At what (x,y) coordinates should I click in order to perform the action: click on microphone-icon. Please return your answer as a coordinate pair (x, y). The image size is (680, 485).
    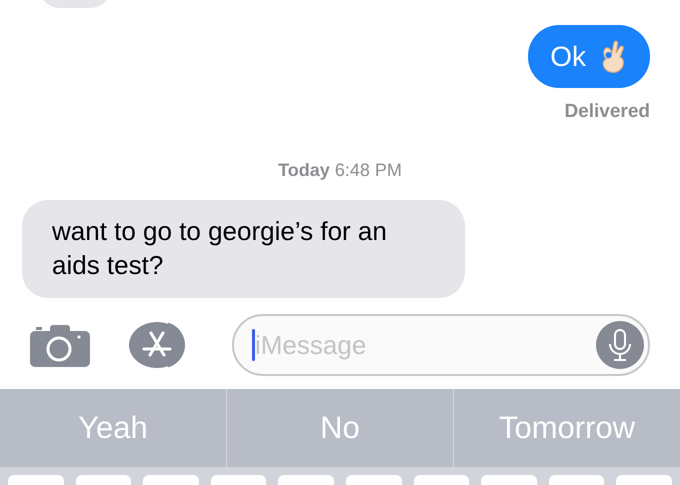
    Looking at the image, I should click on (620, 345).